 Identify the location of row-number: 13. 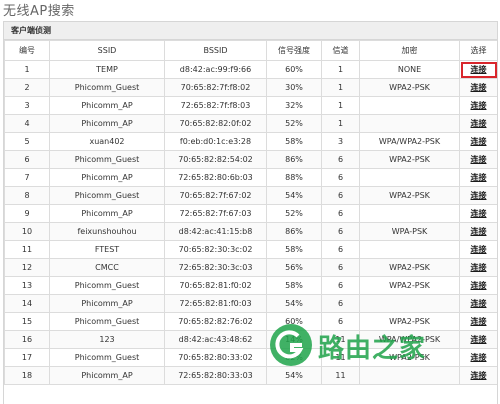
(27, 285).